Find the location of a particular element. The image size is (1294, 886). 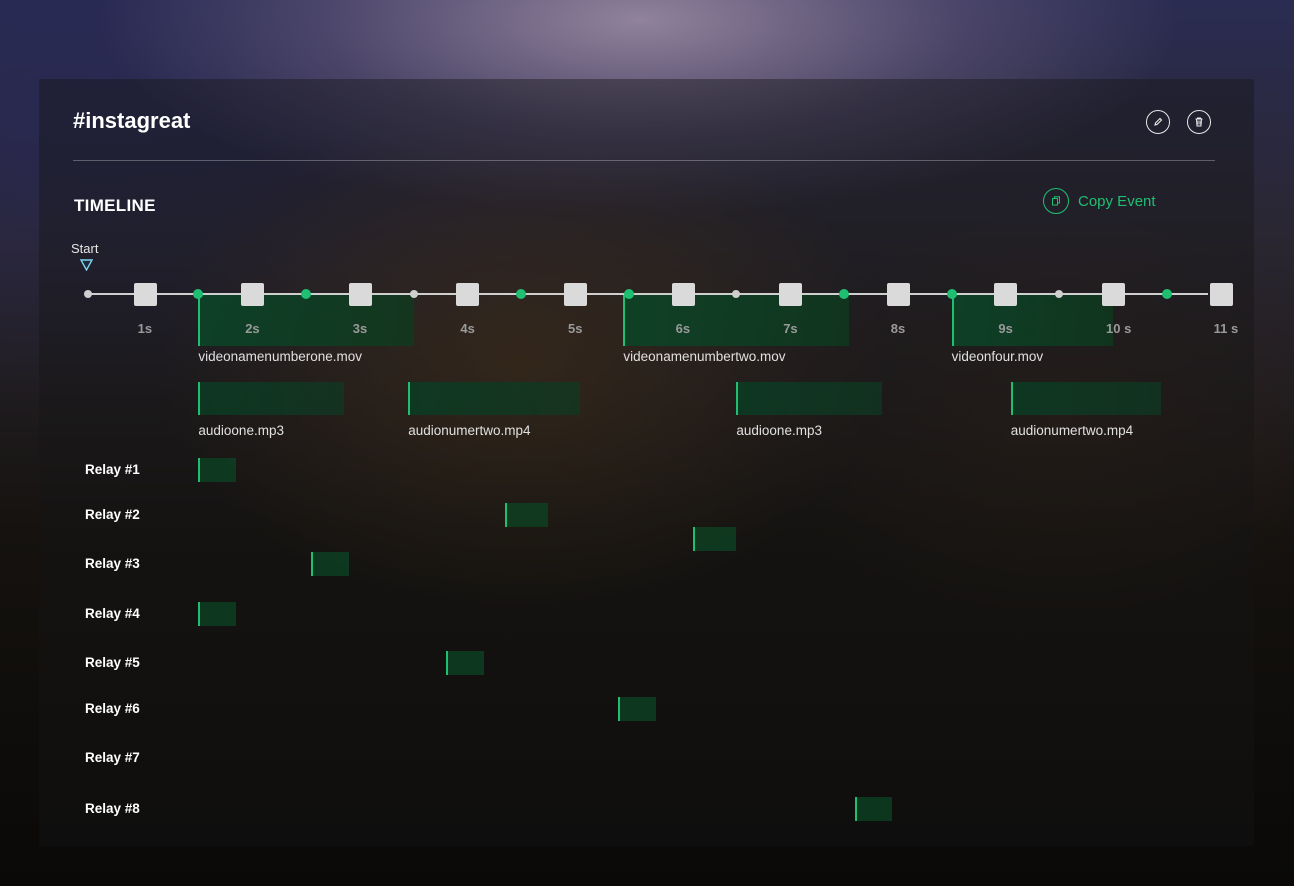

tick-label: 7s is located at coordinates (790, 328).